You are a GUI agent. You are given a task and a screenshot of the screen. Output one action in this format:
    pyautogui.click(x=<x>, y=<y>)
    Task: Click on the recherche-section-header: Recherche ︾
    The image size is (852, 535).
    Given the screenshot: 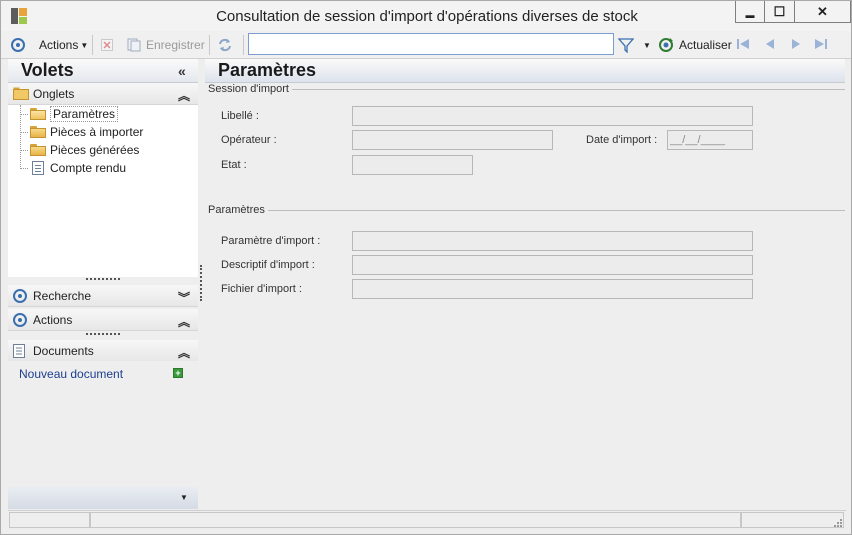 What is the action you would take?
    pyautogui.click(x=103, y=296)
    